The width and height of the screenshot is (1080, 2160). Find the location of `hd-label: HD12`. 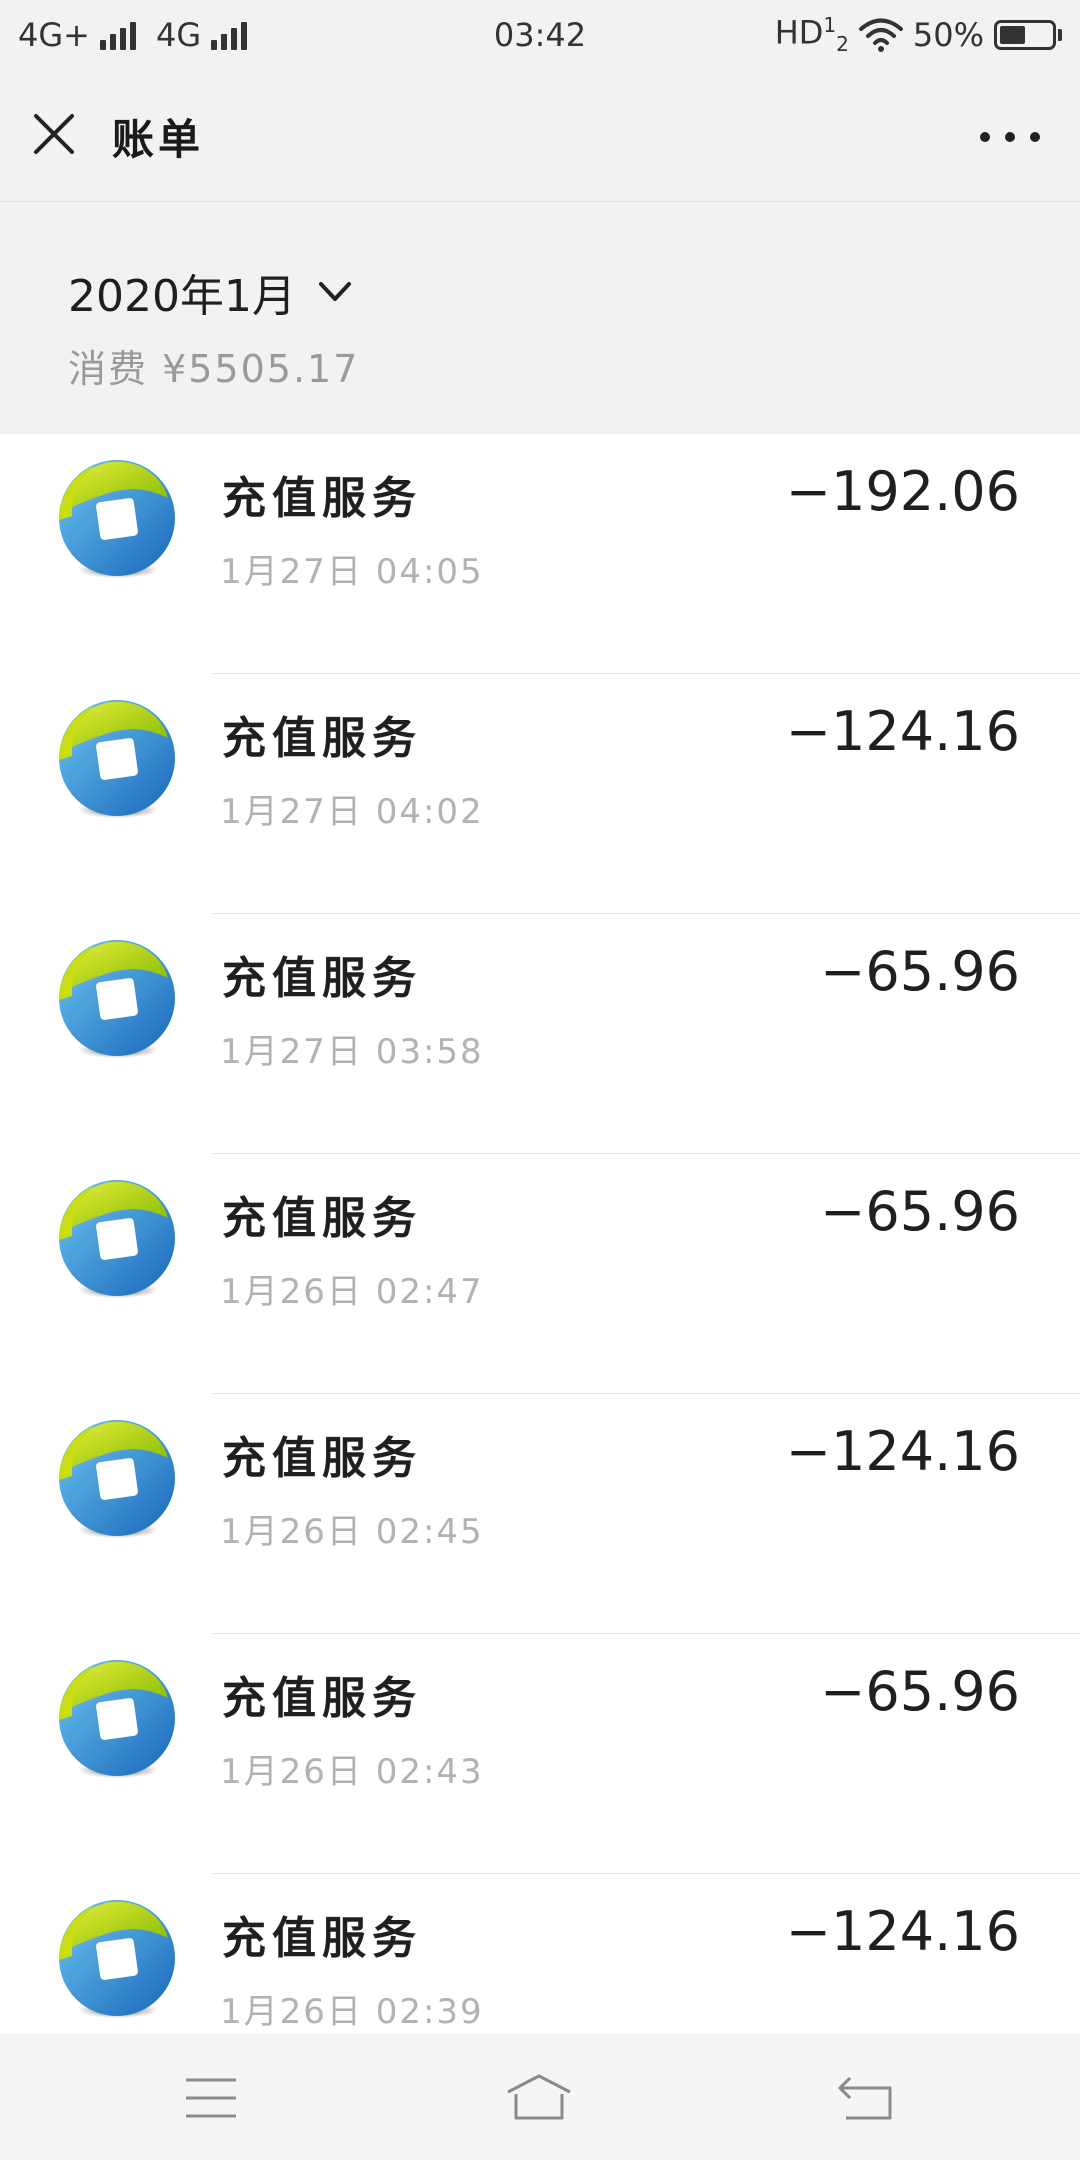

hd-label: HD12 is located at coordinates (812, 34).